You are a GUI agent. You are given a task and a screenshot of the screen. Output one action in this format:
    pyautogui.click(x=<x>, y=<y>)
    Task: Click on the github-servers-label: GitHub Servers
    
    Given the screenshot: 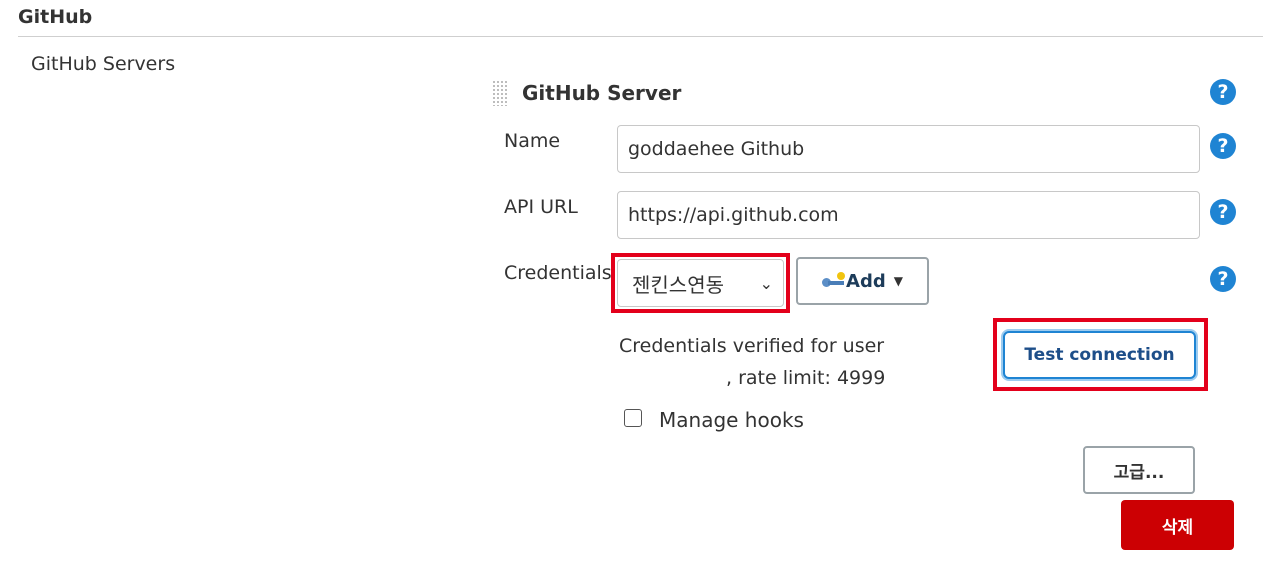 What is the action you would take?
    pyautogui.click(x=103, y=64)
    